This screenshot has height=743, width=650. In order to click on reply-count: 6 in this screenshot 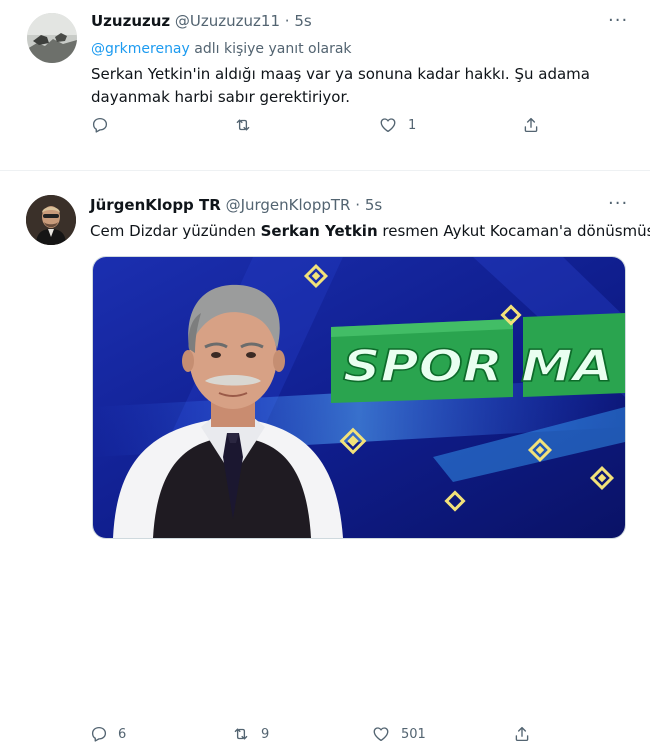, I will do `click(122, 734)`.